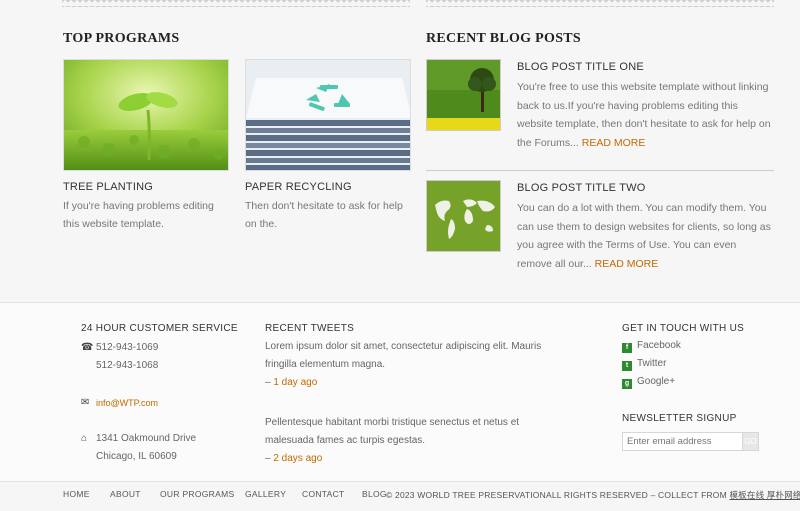 The width and height of the screenshot is (800, 511). Describe the element at coordinates (463, 95) in the screenshot. I see `blog-image-tree` at that location.